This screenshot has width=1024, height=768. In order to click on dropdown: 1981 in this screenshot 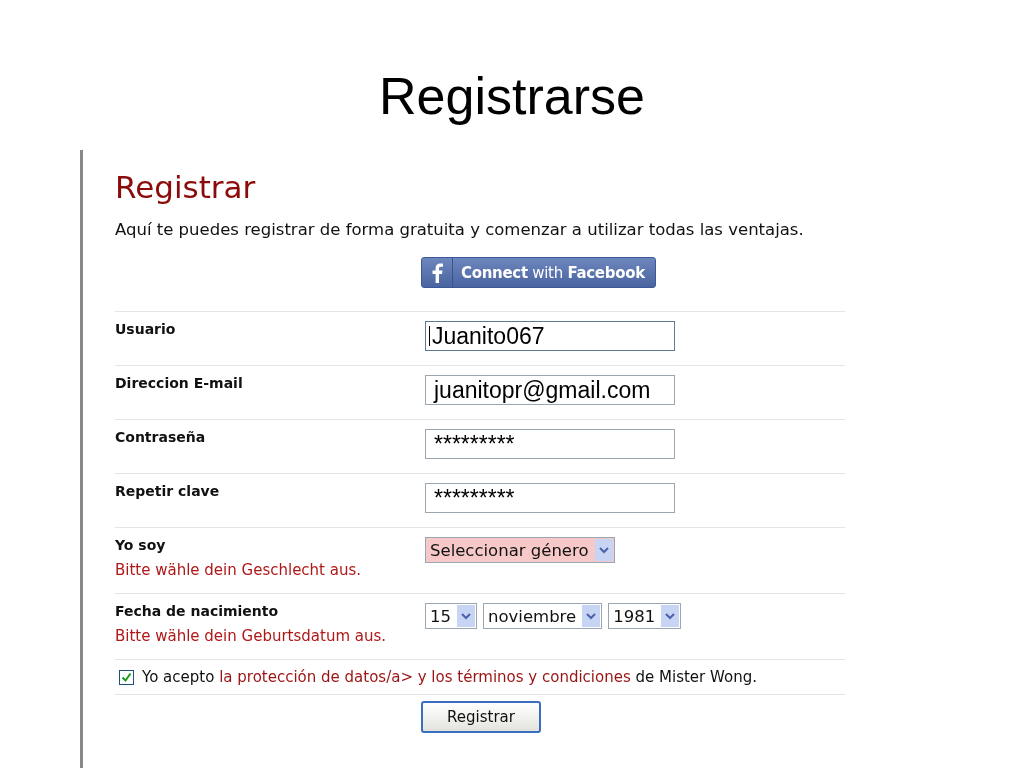, I will do `click(645, 616)`.